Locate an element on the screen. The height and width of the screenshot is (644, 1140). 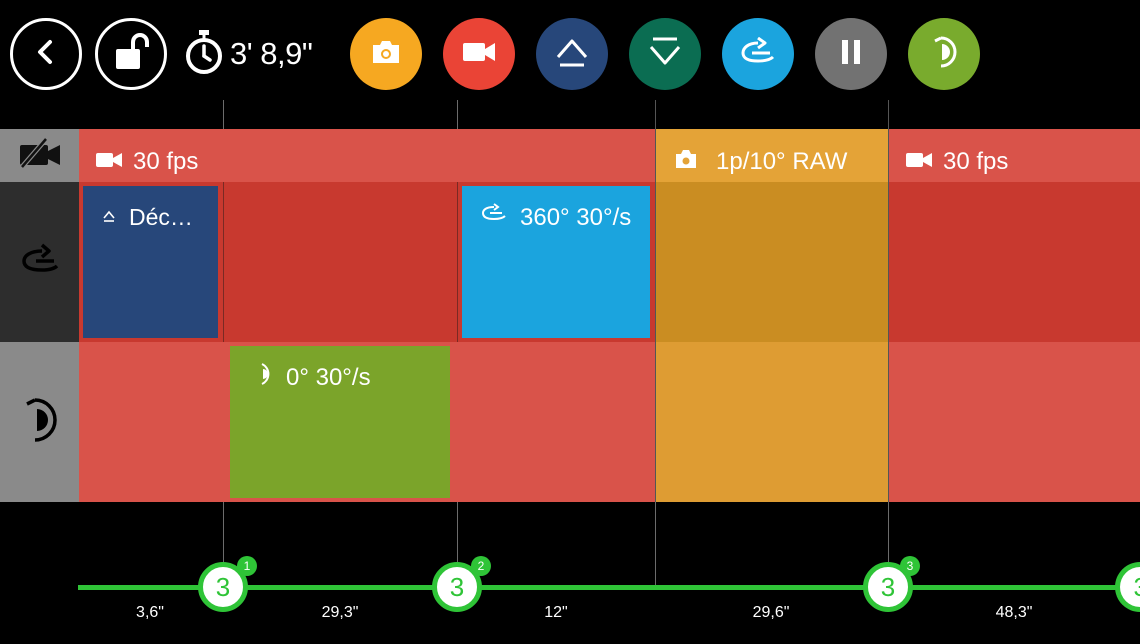
camera-off-icon is located at coordinates (40, 155).